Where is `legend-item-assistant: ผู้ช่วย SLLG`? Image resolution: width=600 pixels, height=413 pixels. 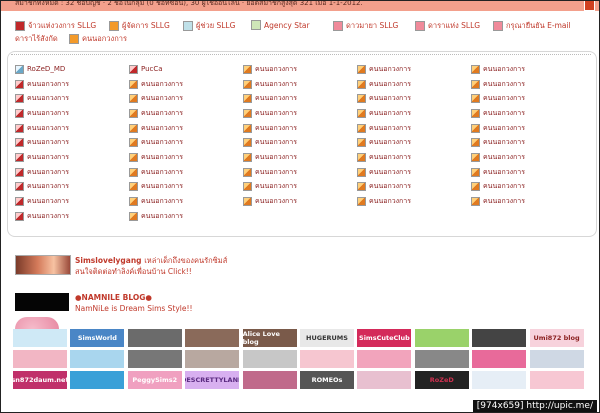 legend-item-assistant: ผู้ช่วย SLLG is located at coordinates (209, 26).